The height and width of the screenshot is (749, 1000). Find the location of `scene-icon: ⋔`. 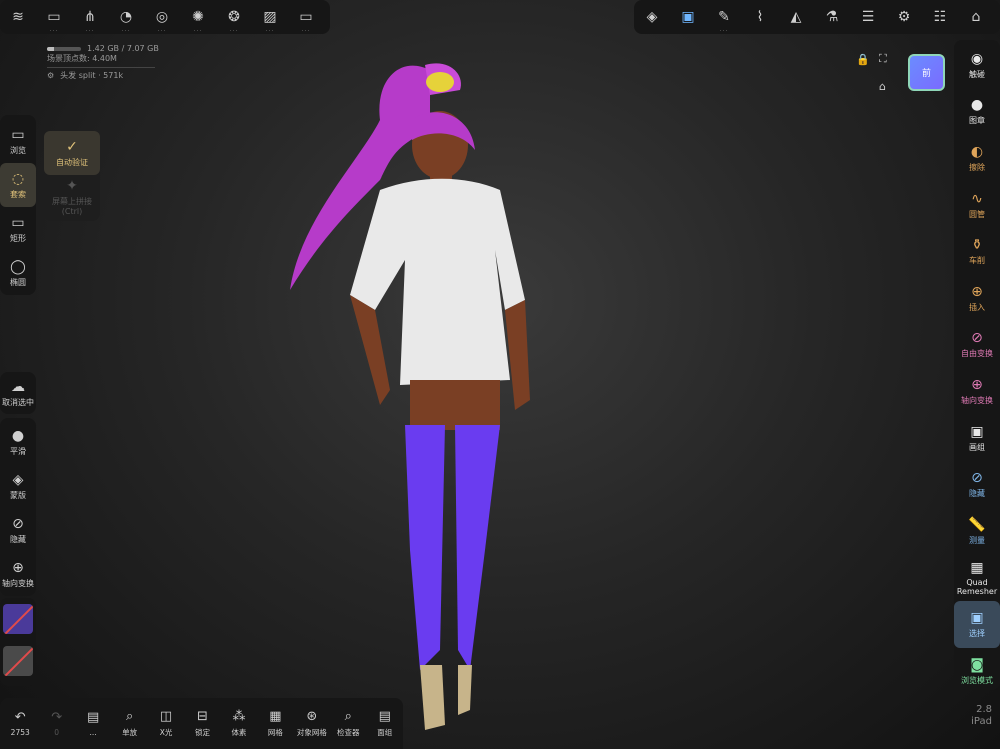

scene-icon: ⋔ is located at coordinates (90, 17).